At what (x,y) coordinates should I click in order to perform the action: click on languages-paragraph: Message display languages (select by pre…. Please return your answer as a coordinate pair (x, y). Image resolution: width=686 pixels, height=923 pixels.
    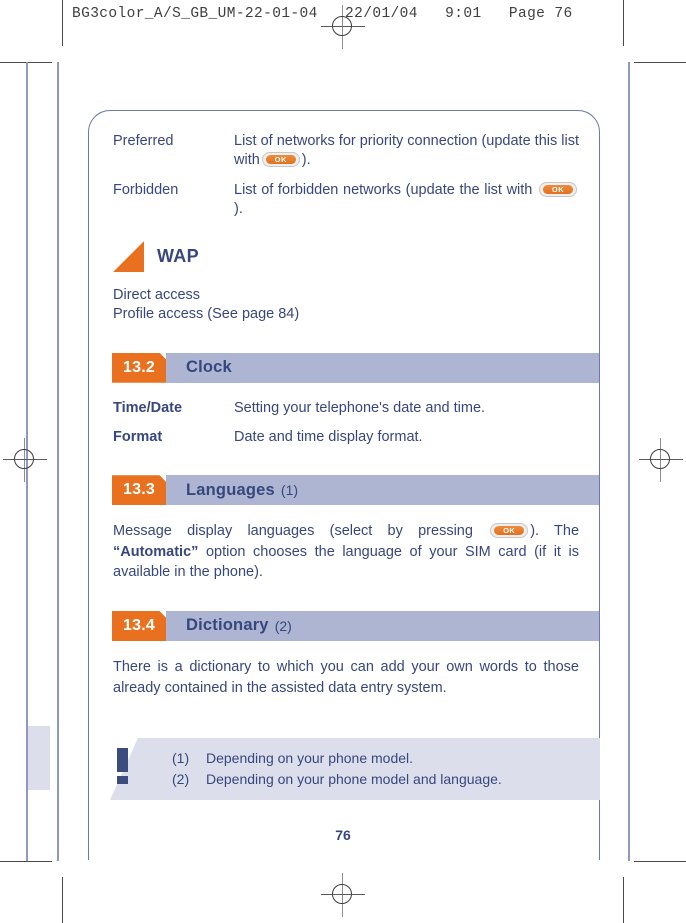
    Looking at the image, I should click on (346, 552).